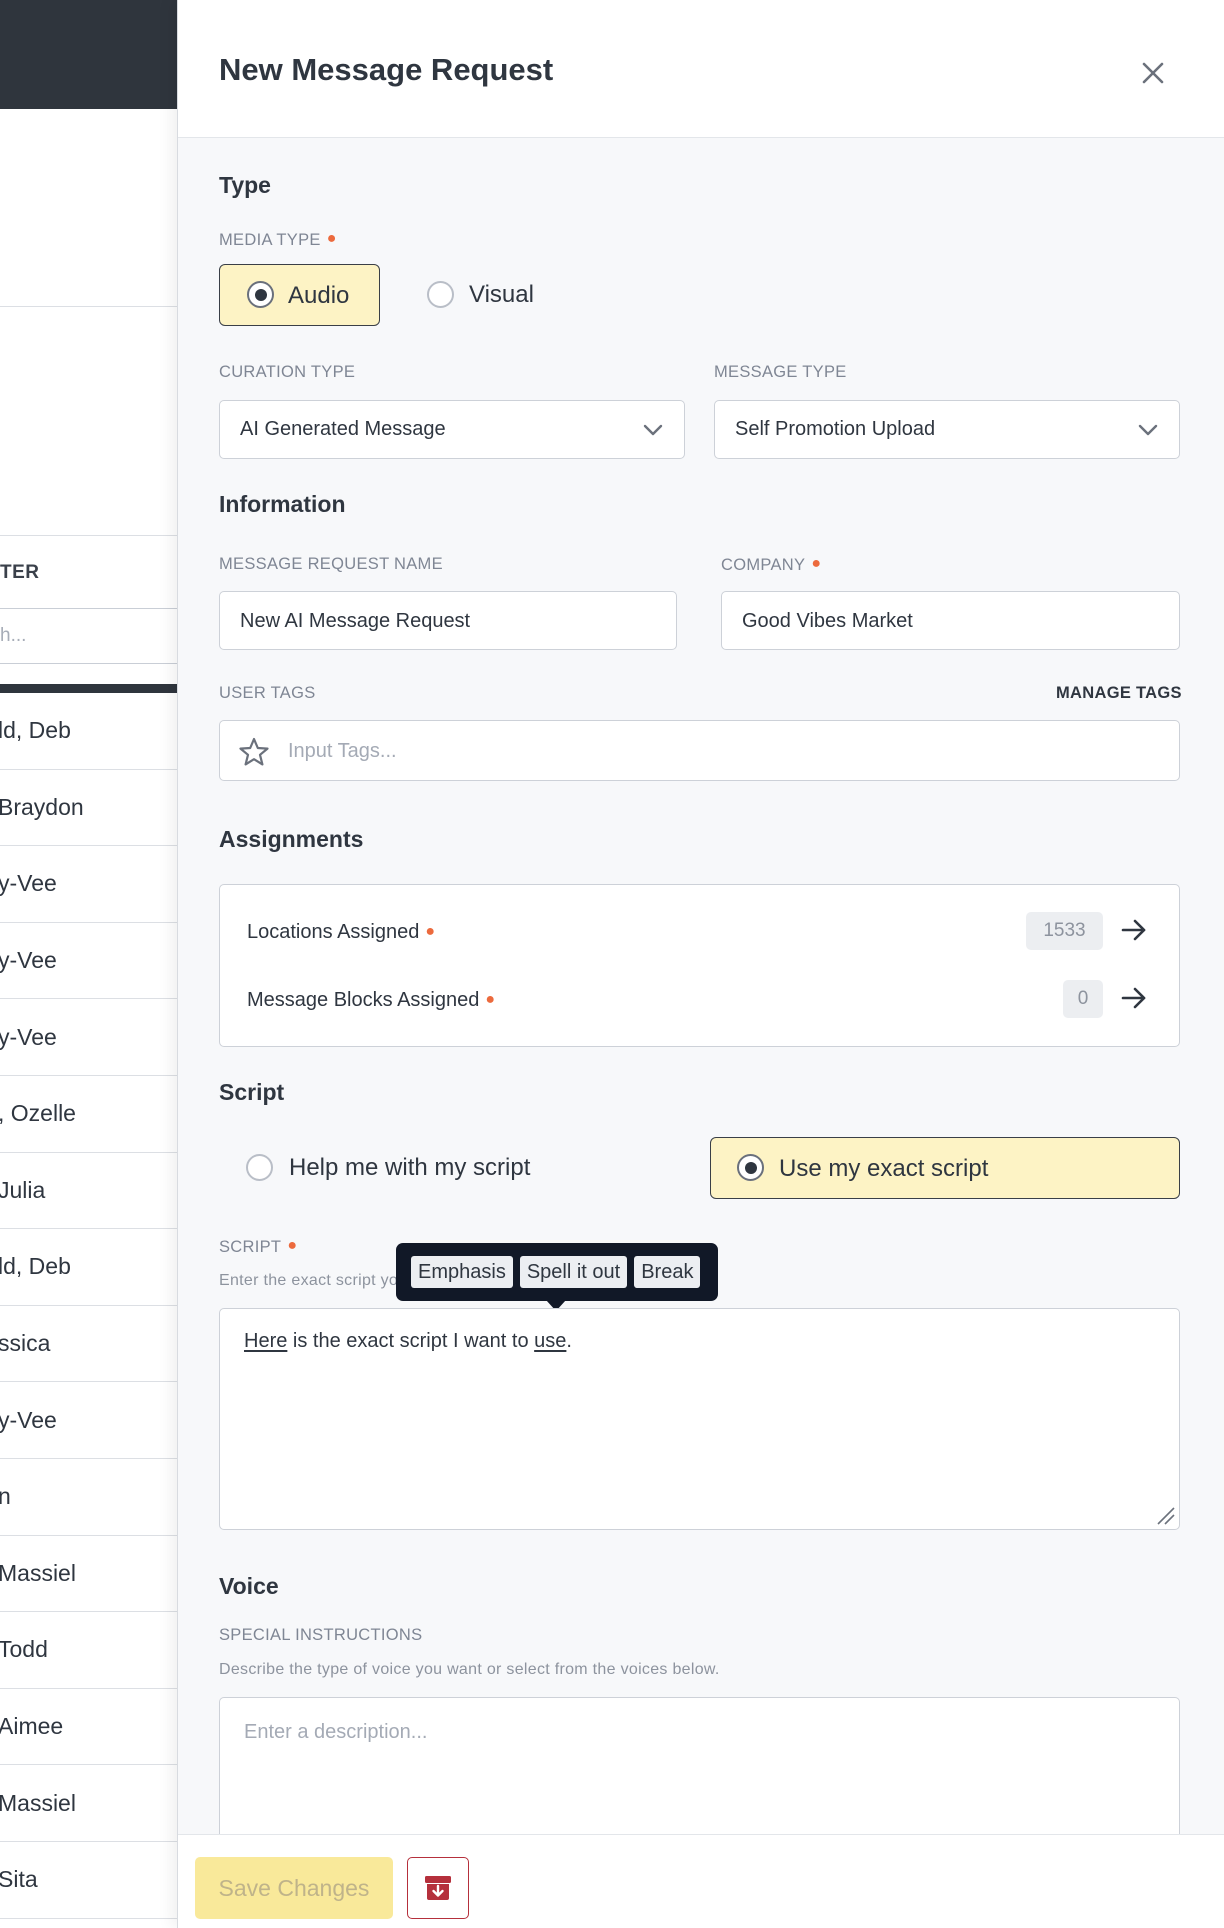  I want to click on table-row: Aimee, so click(89, 1727).